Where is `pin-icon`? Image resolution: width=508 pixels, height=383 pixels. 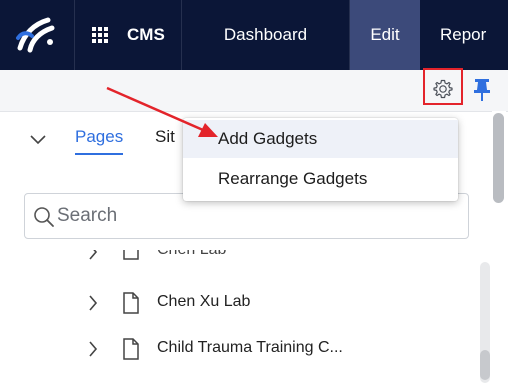 pin-icon is located at coordinates (482, 90).